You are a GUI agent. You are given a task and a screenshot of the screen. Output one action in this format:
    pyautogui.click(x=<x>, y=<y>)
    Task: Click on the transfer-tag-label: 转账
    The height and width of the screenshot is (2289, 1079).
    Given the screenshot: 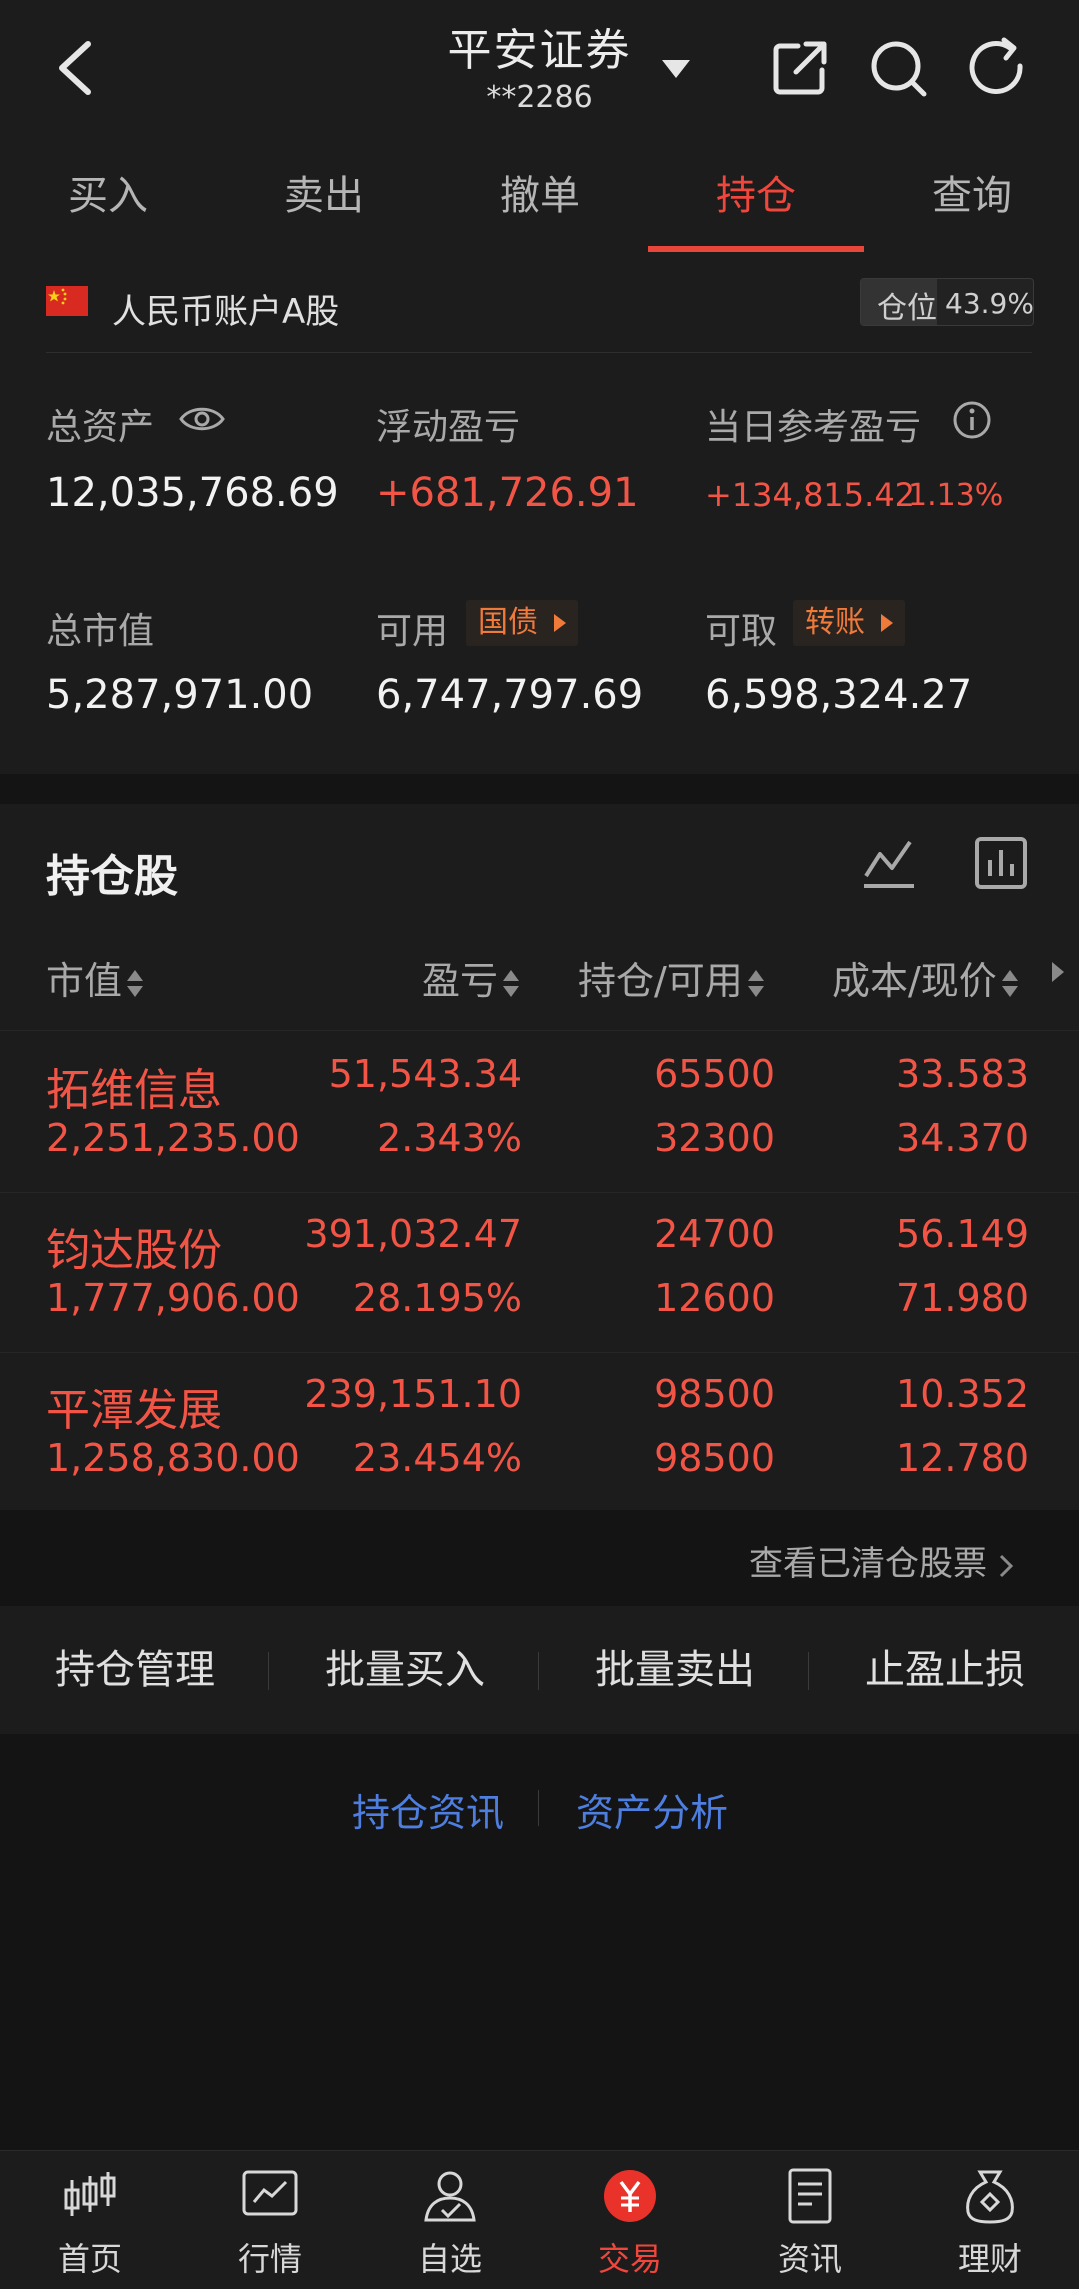 What is the action you would take?
    pyautogui.click(x=835, y=622)
    